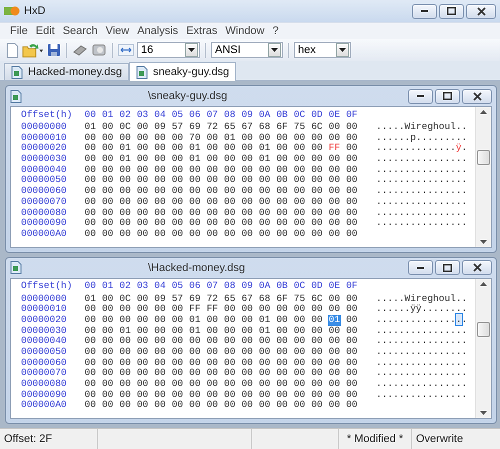  What do you see at coordinates (247, 50) in the screenshot?
I see `charset-dropdown: ANSI` at bounding box center [247, 50].